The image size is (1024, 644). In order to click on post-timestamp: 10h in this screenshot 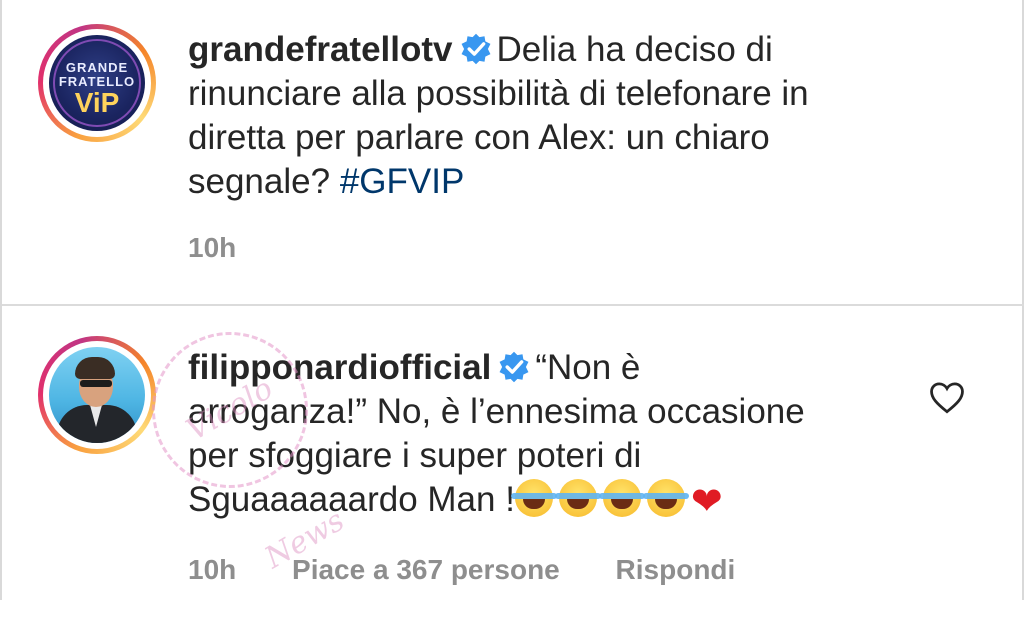, I will do `click(212, 247)`.